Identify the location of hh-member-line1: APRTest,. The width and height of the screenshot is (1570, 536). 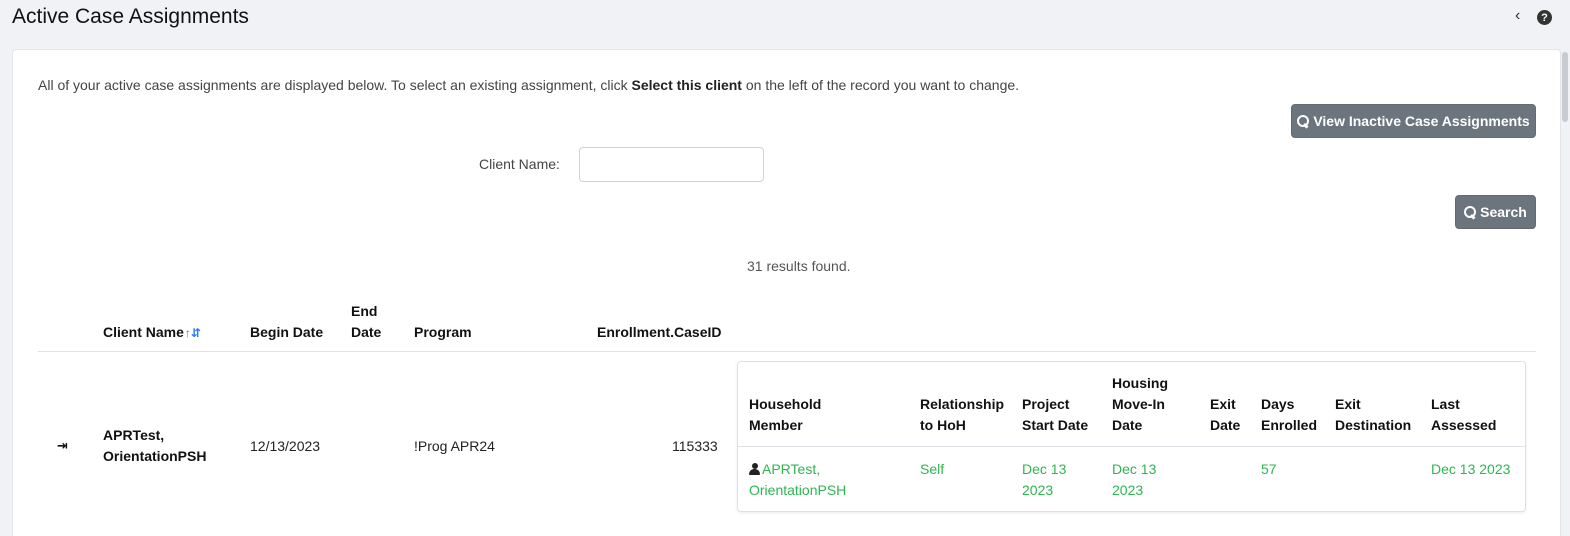
(797, 469).